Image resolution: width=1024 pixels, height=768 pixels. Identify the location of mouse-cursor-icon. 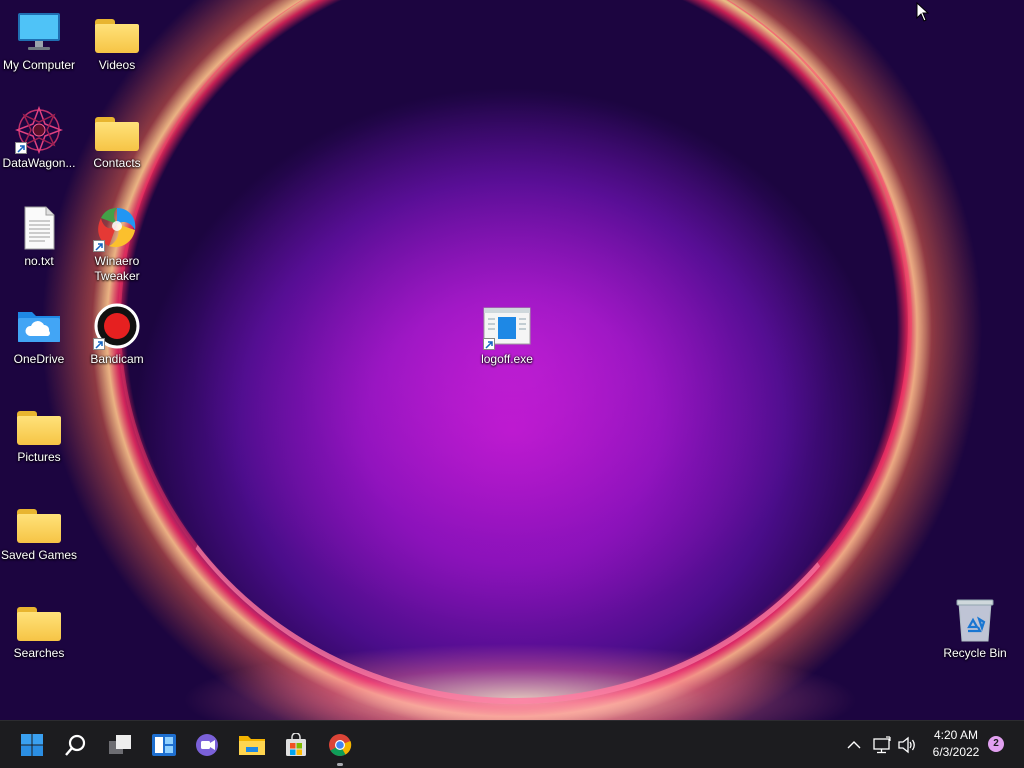
(923, 13).